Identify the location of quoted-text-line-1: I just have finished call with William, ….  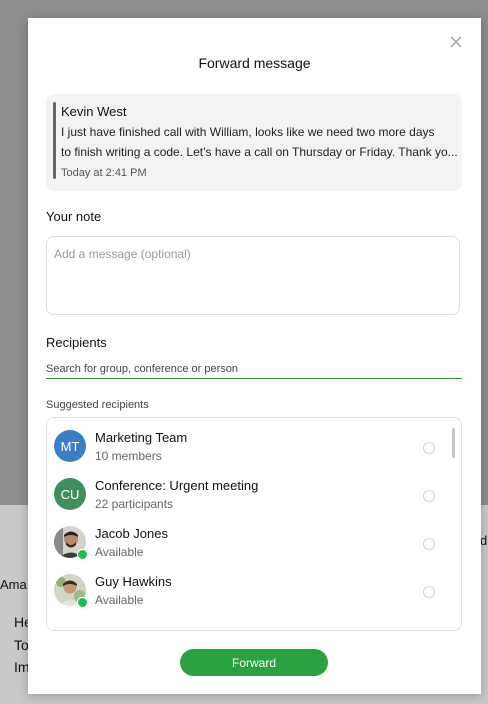
(248, 132).